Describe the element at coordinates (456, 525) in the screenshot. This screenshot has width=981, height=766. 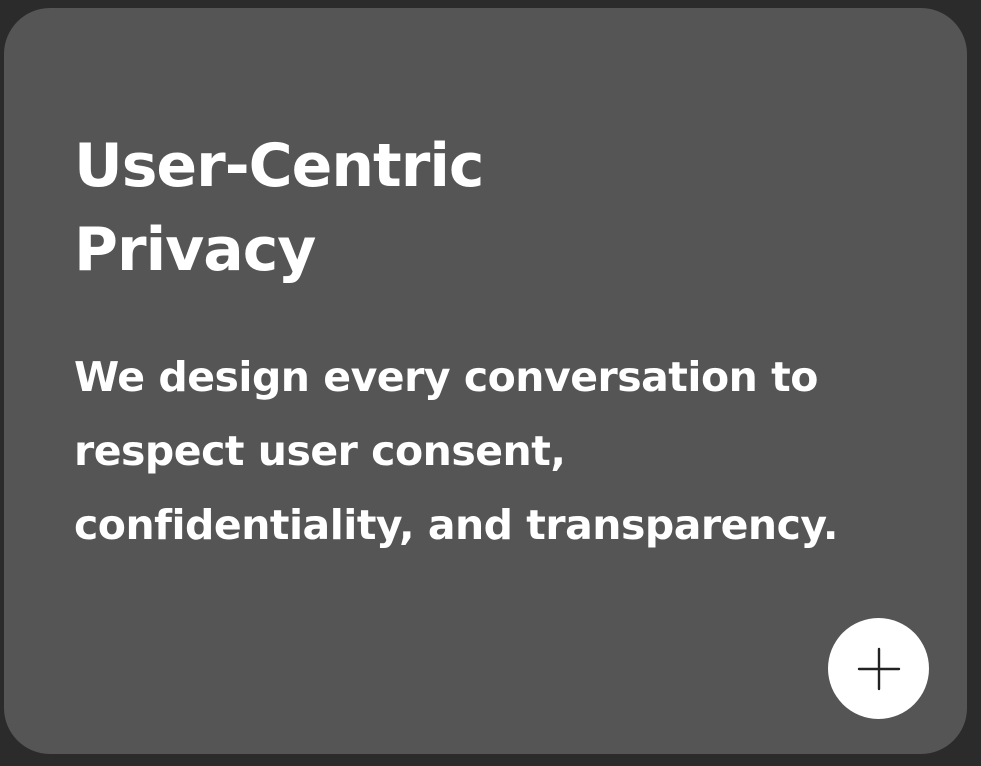
I see `card-description-line: confidentiality, and transparency.` at that location.